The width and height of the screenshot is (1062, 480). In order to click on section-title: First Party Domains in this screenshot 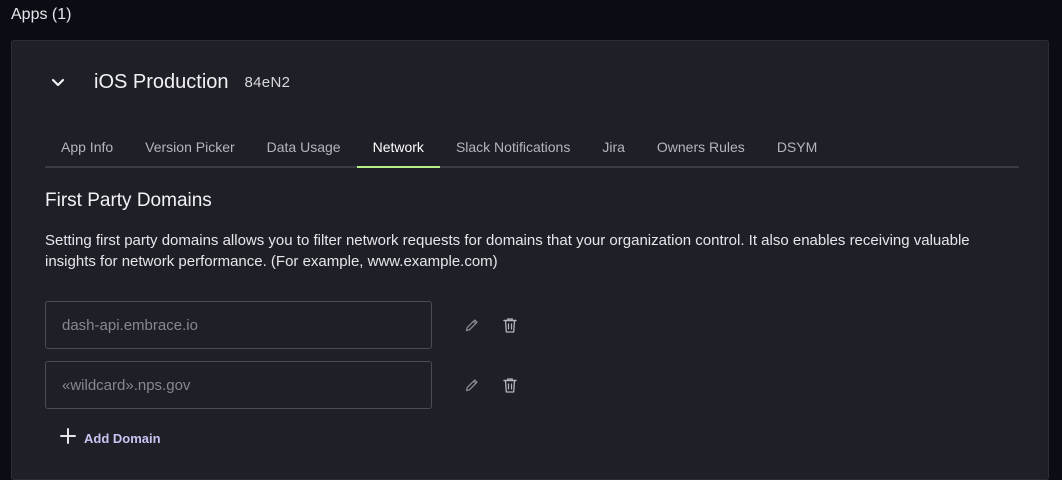, I will do `click(128, 200)`.